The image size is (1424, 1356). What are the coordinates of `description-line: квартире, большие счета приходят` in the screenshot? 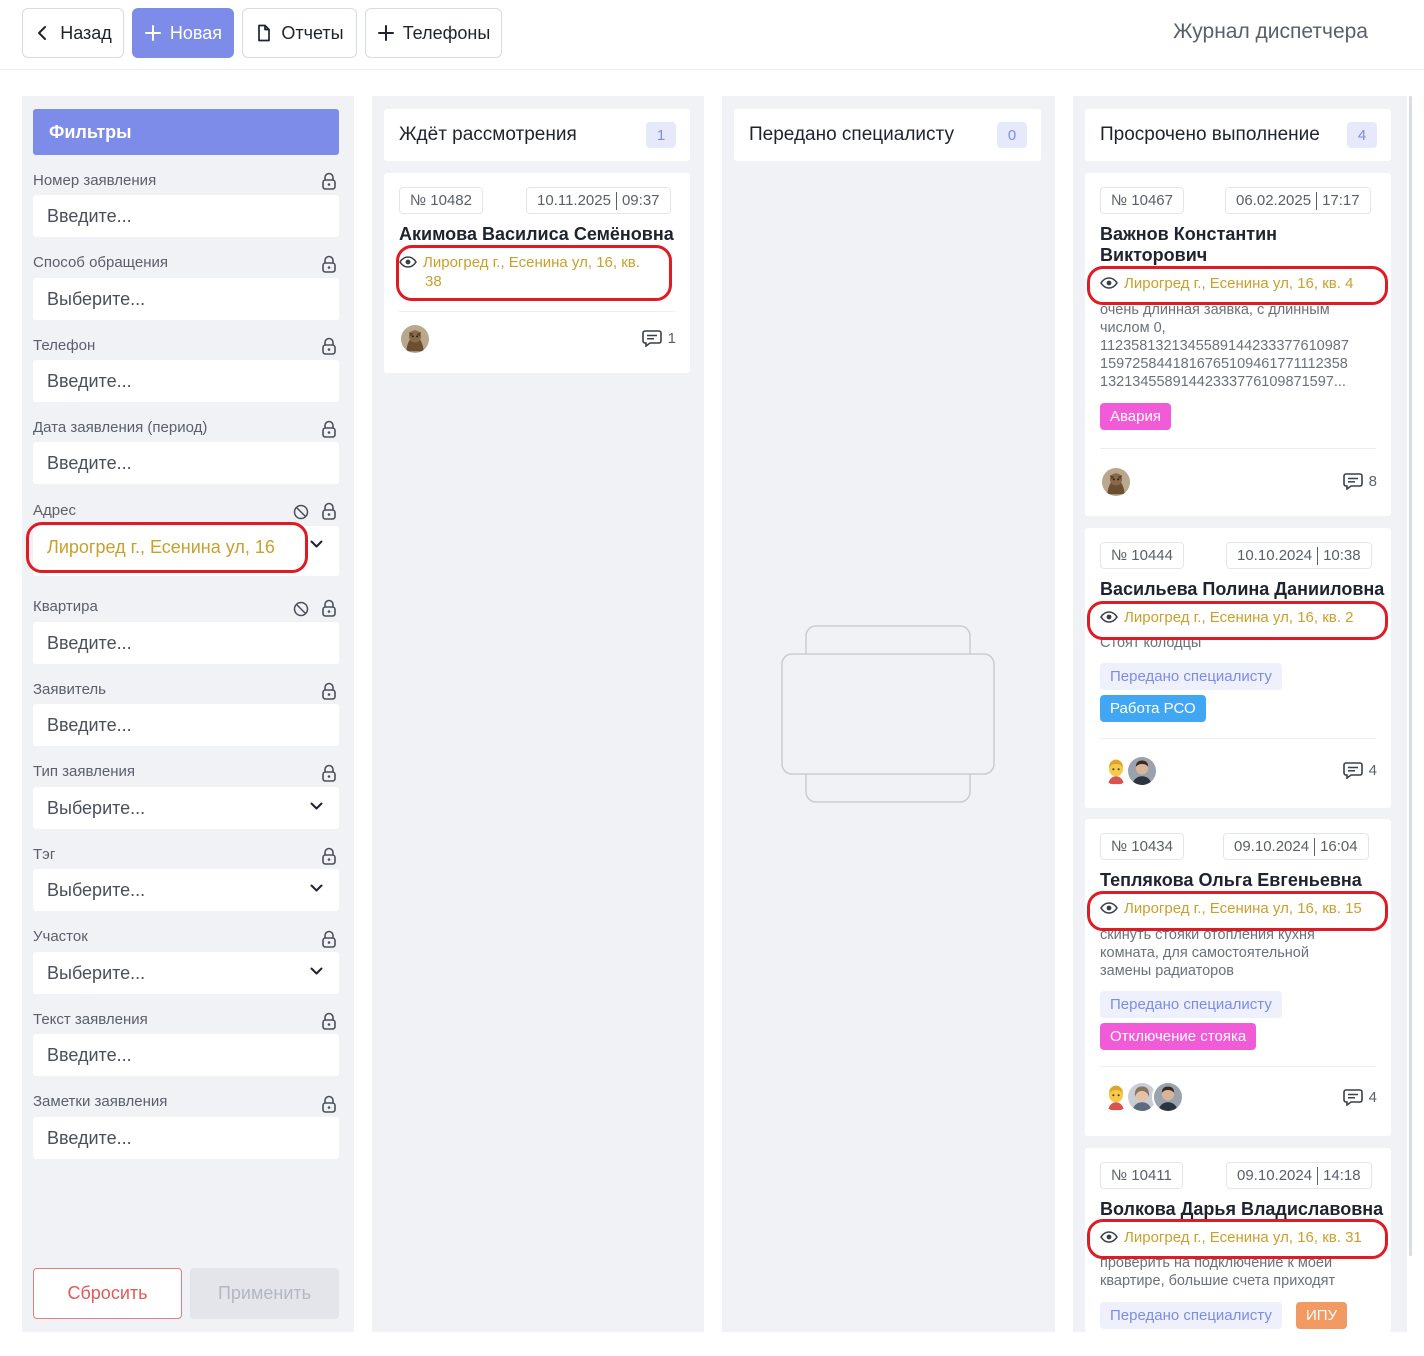 It's located at (1218, 1281).